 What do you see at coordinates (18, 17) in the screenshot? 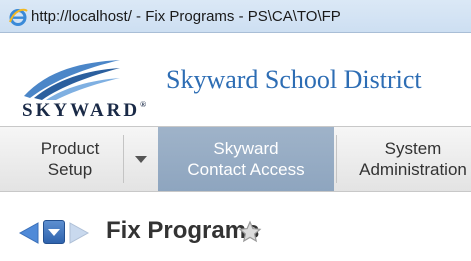
I see `ie-icon` at bounding box center [18, 17].